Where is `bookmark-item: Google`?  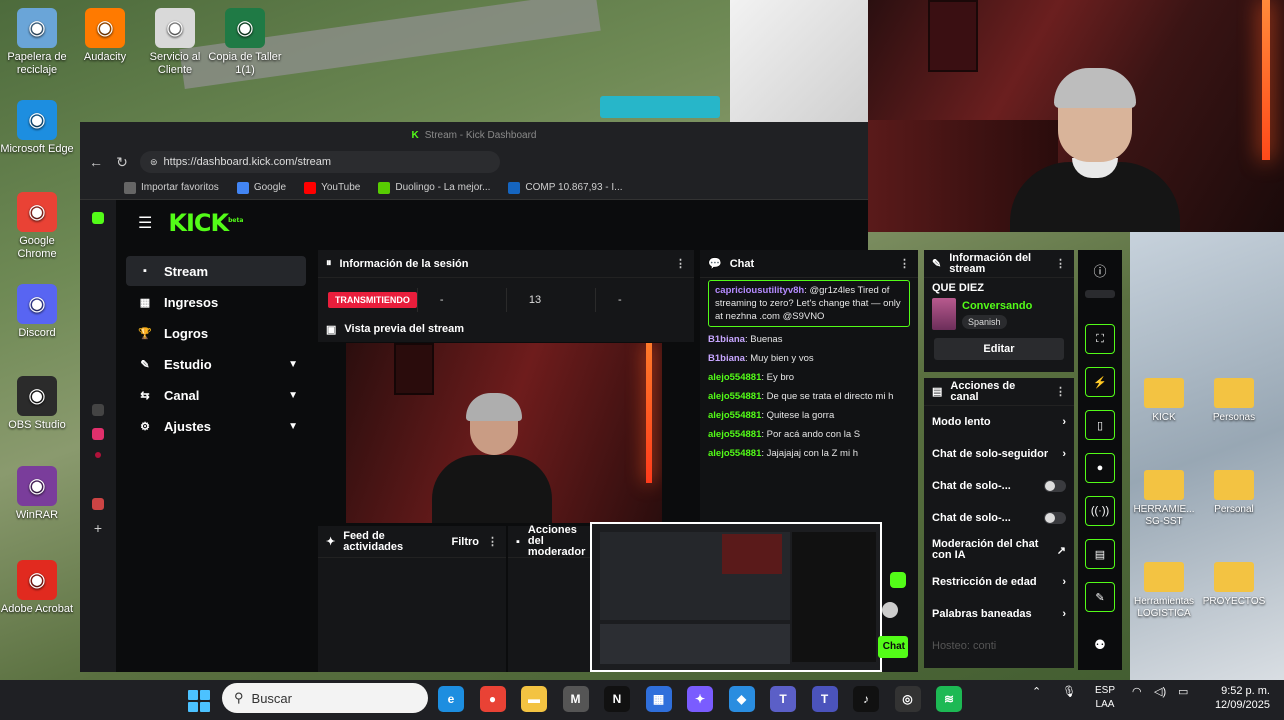 bookmark-item: Google is located at coordinates (261, 187).